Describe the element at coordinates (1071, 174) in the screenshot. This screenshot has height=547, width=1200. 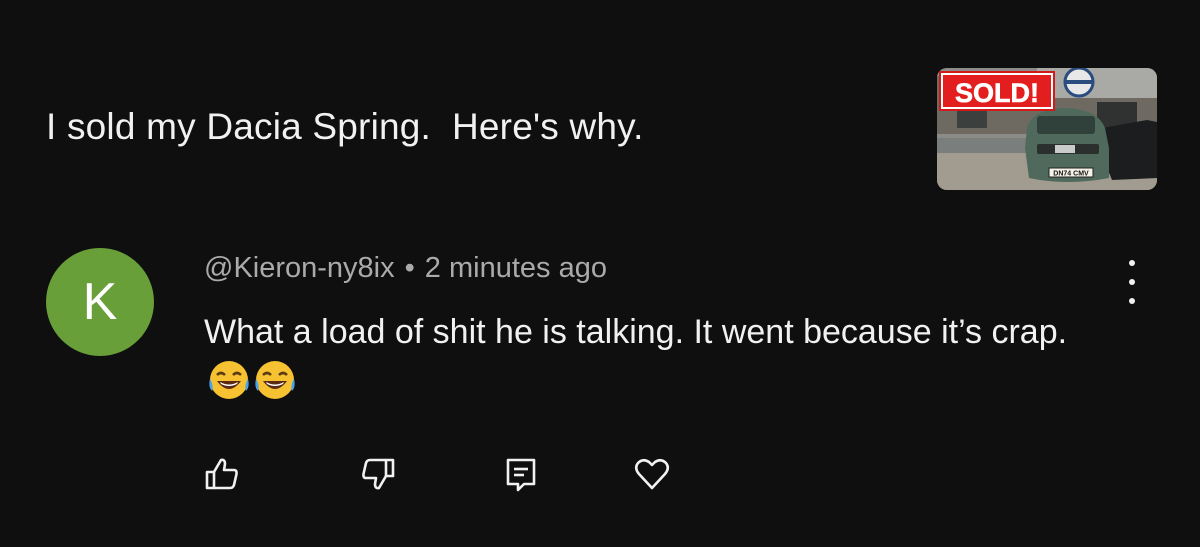
I see `license-plate-text: DN74 CMV` at that location.